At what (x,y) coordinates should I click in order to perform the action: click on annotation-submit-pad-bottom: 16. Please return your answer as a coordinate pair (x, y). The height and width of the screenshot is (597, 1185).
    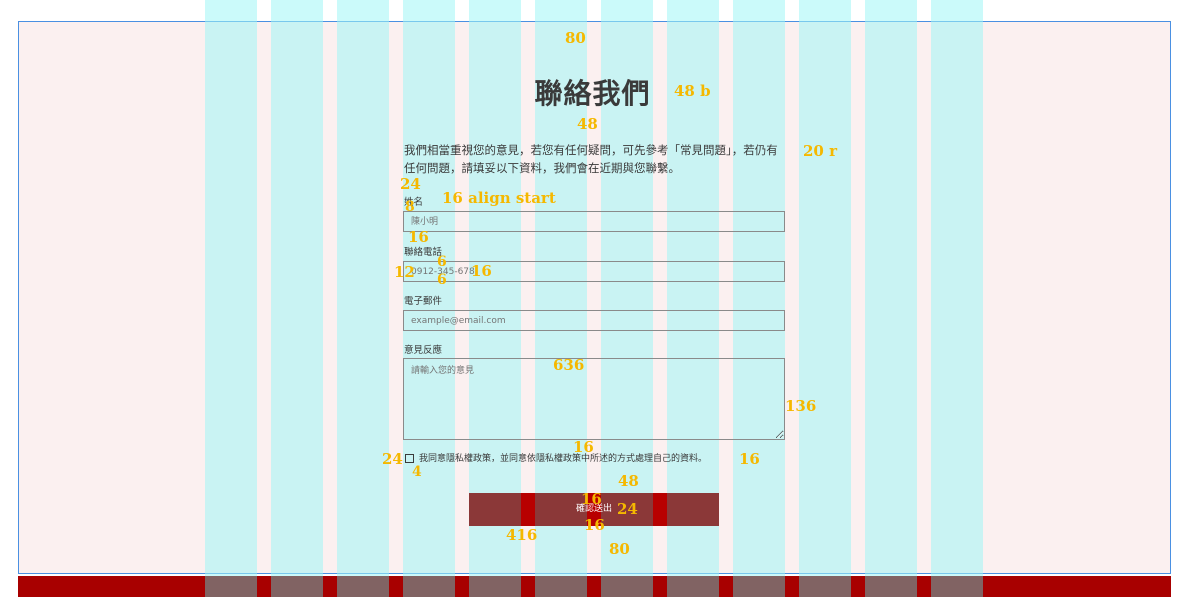
    Looking at the image, I should click on (594, 525).